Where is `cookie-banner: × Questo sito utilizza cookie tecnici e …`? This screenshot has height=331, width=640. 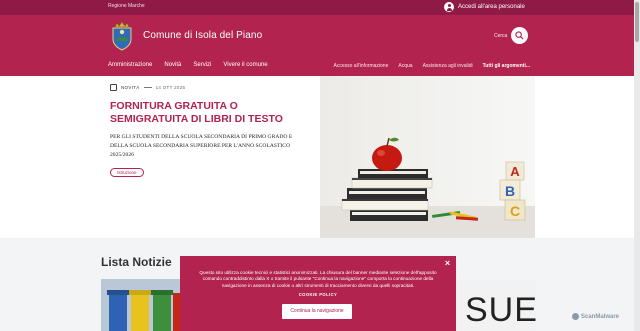
cookie-banner: × Questo sito utilizza cookie tecnici e … is located at coordinates (318, 293).